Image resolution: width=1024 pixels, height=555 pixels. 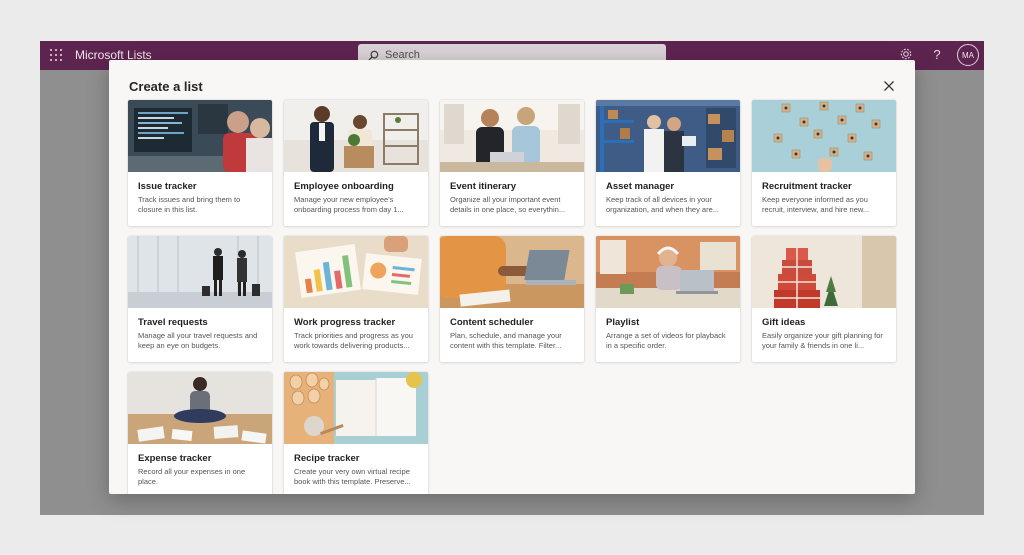 What do you see at coordinates (356, 272) in the screenshot?
I see `work-progress-tracker-image` at bounding box center [356, 272].